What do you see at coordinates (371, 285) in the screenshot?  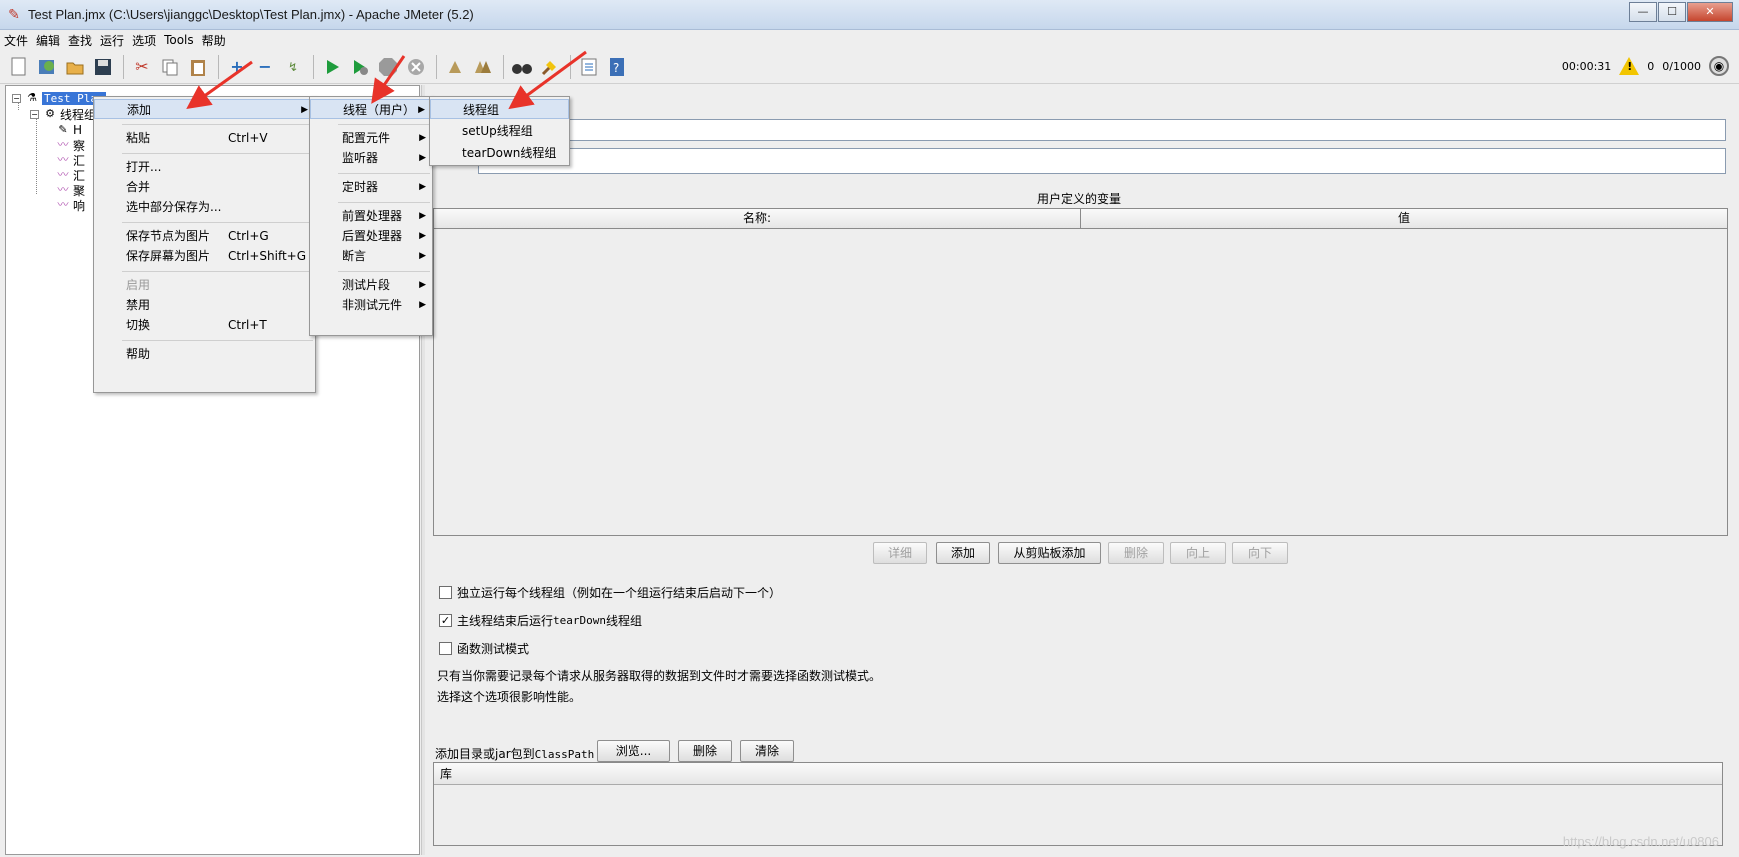 I see `submenu-item-test-fragment: 测试片段 ▶` at bounding box center [371, 285].